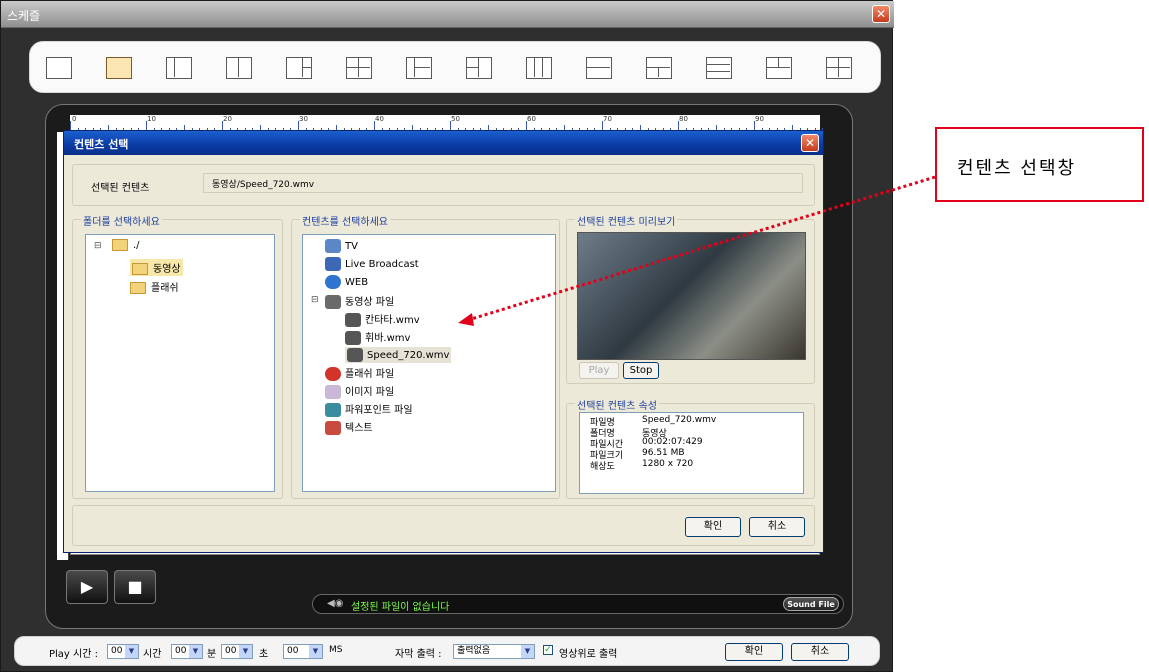  I want to click on layout-top-half-split-icon, so click(779, 68).